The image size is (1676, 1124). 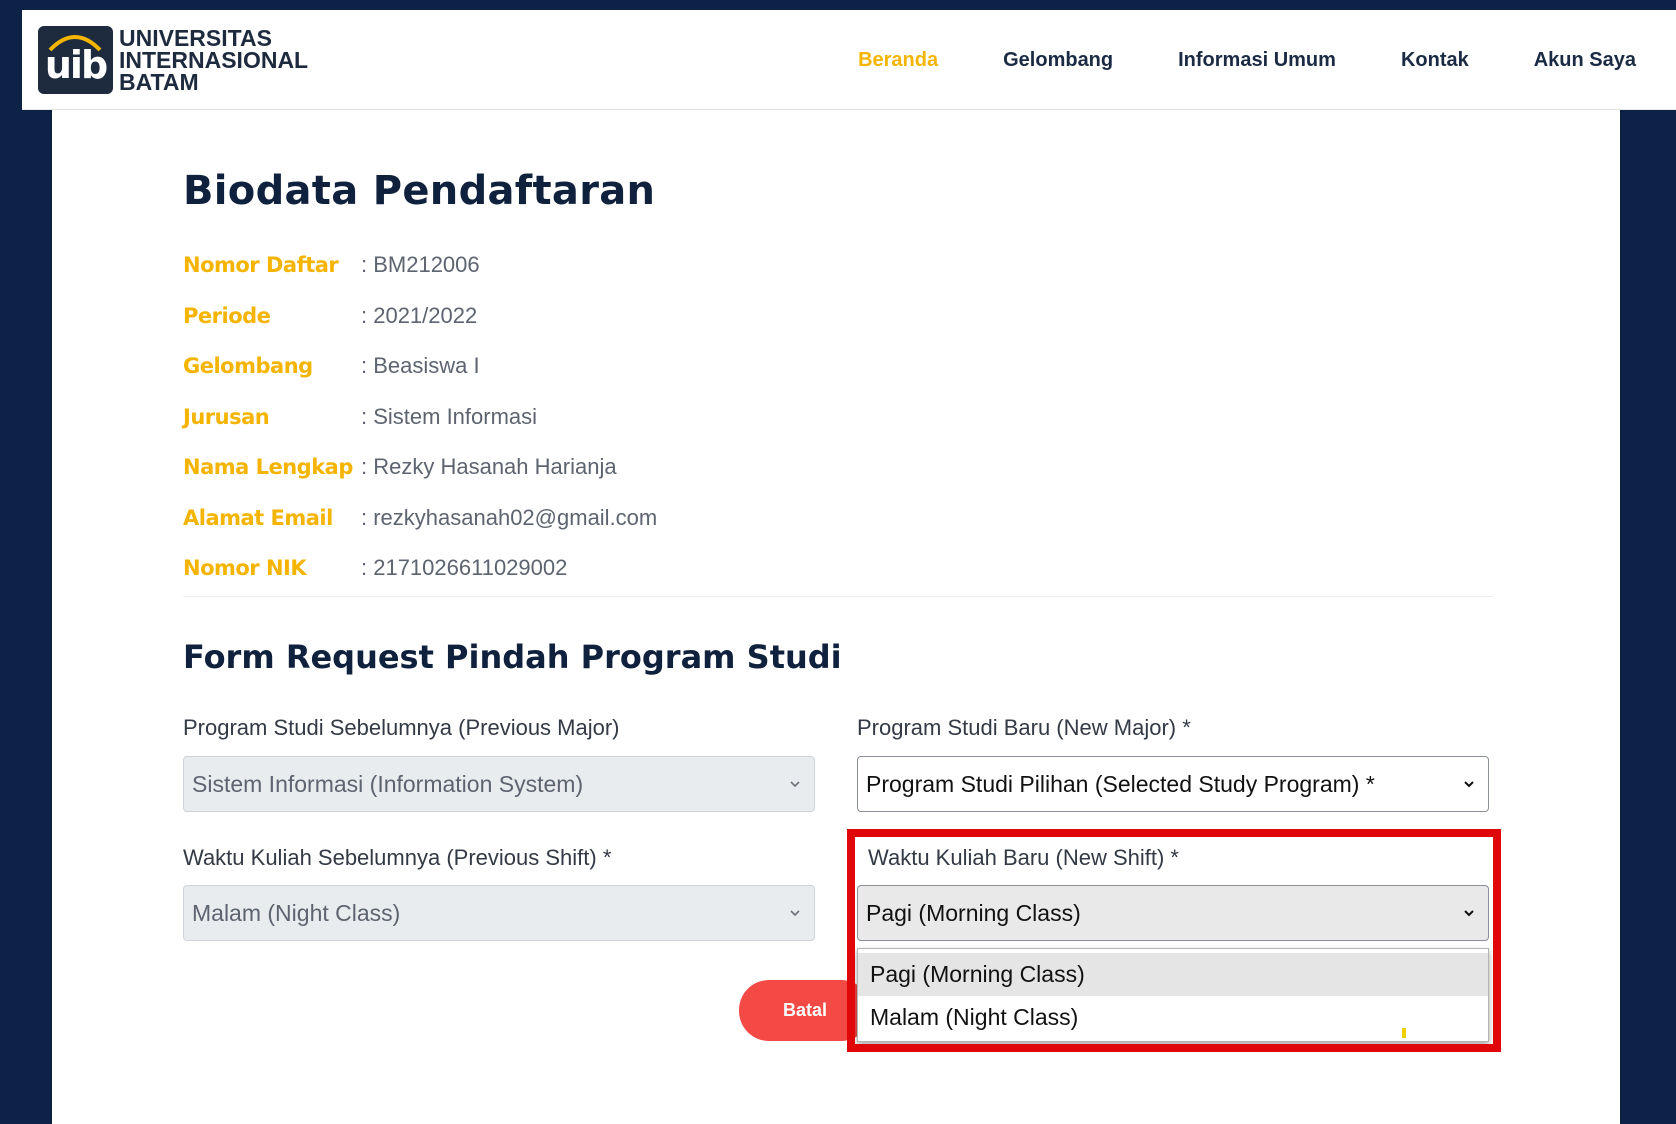 I want to click on form-title: Form Request Pindah Program Studi, so click(x=512, y=657).